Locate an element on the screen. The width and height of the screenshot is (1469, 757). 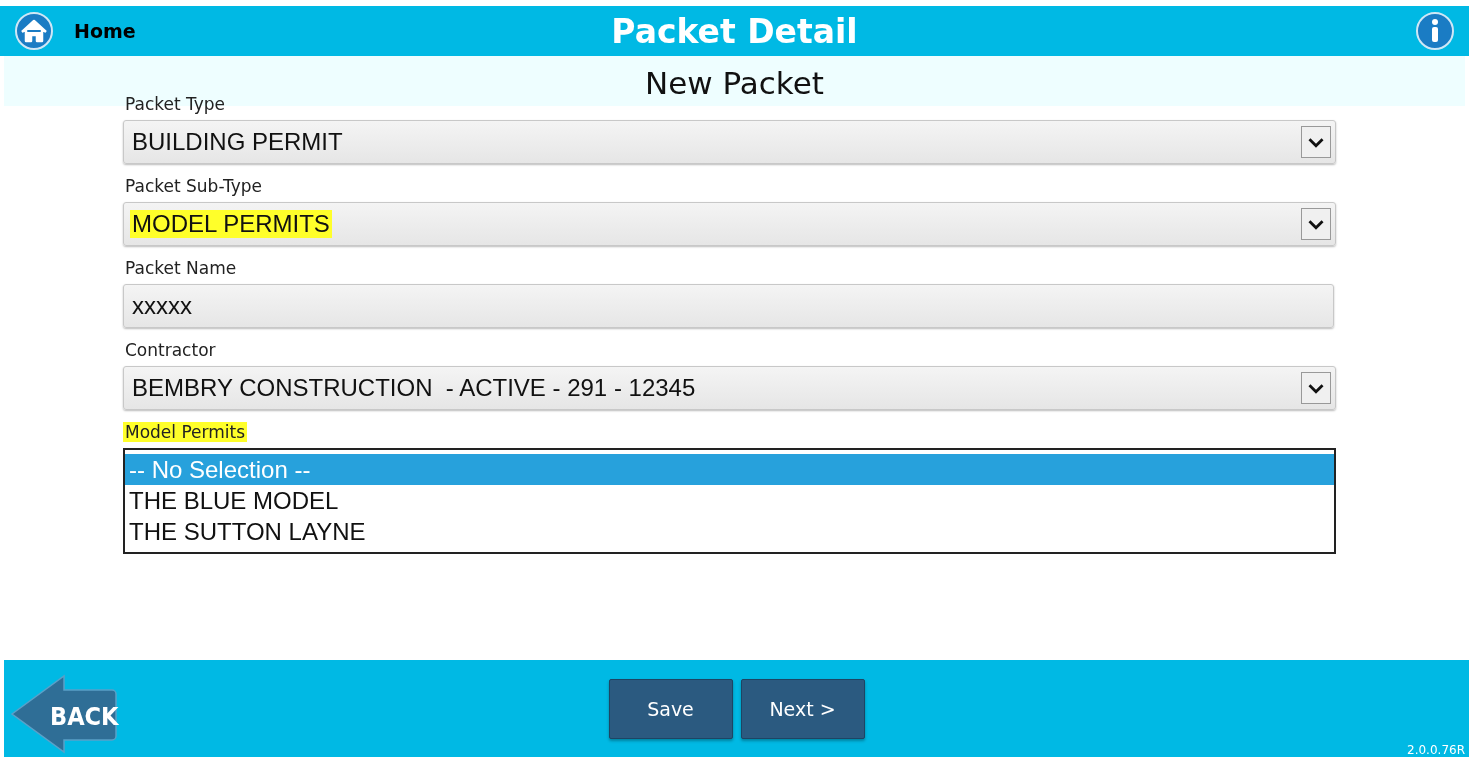
info-icon is located at coordinates (1435, 31).